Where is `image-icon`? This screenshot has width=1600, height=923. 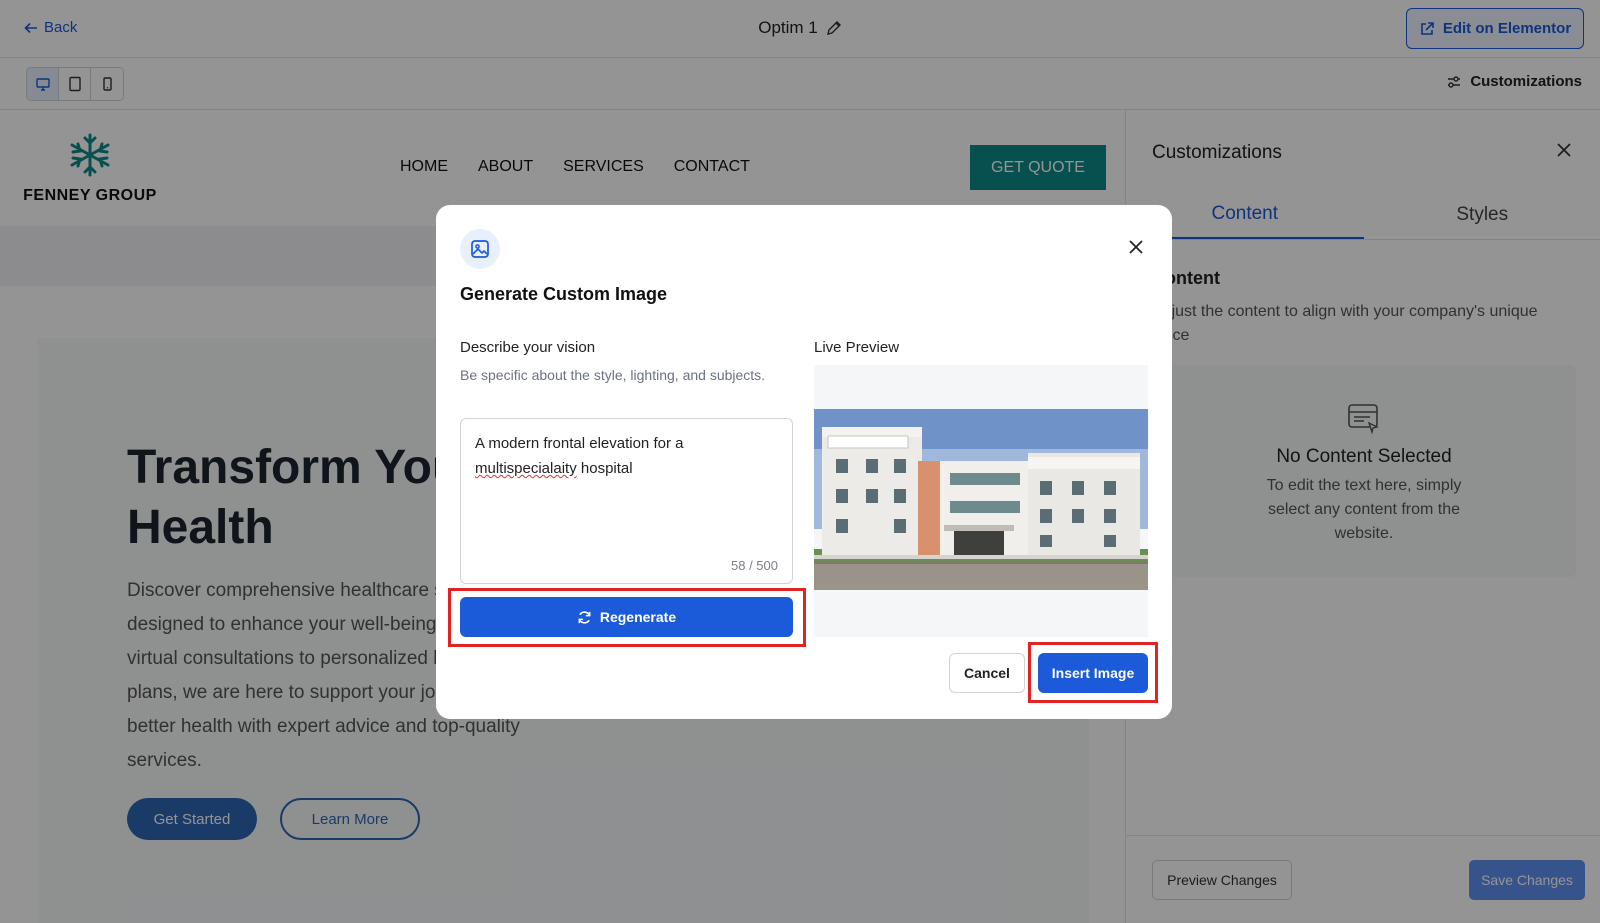 image-icon is located at coordinates (480, 249).